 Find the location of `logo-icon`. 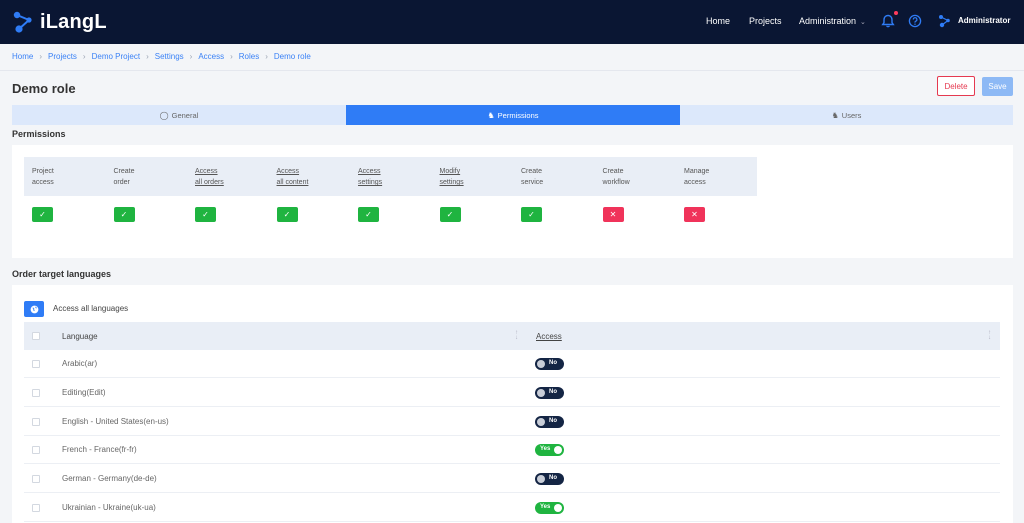

logo-icon is located at coordinates (22, 22).